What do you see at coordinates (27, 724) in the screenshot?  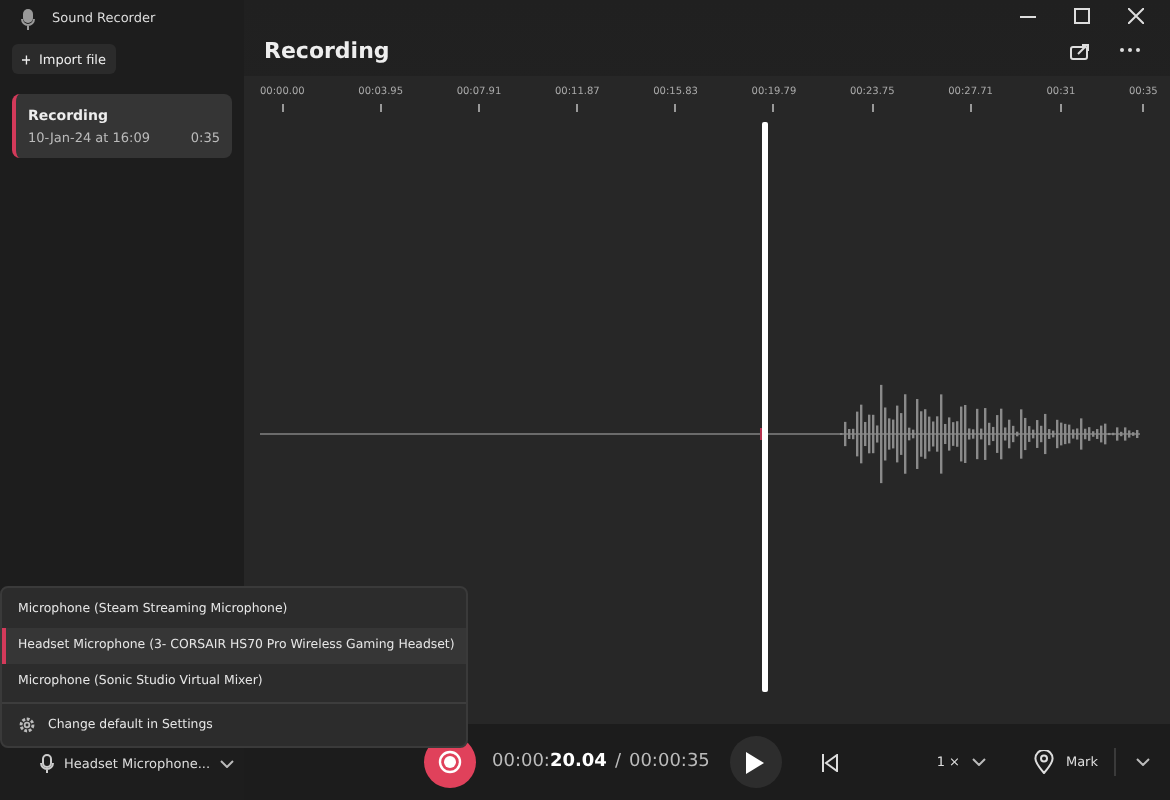 I see `gear-icon` at bounding box center [27, 724].